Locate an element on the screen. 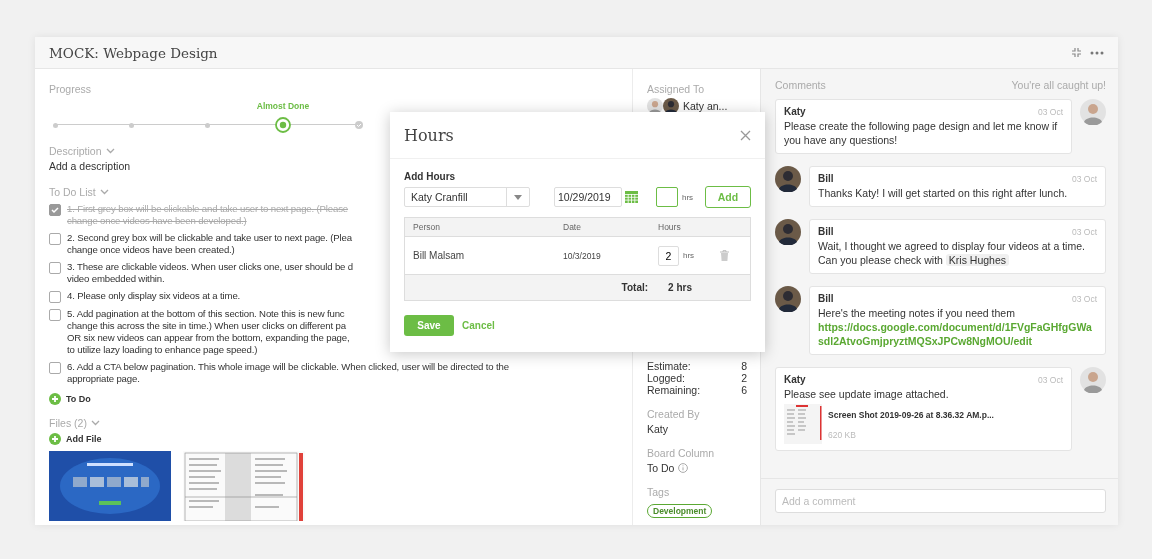 The width and height of the screenshot is (1152, 559). comment-text: Please see update image attached. is located at coordinates (867, 394).